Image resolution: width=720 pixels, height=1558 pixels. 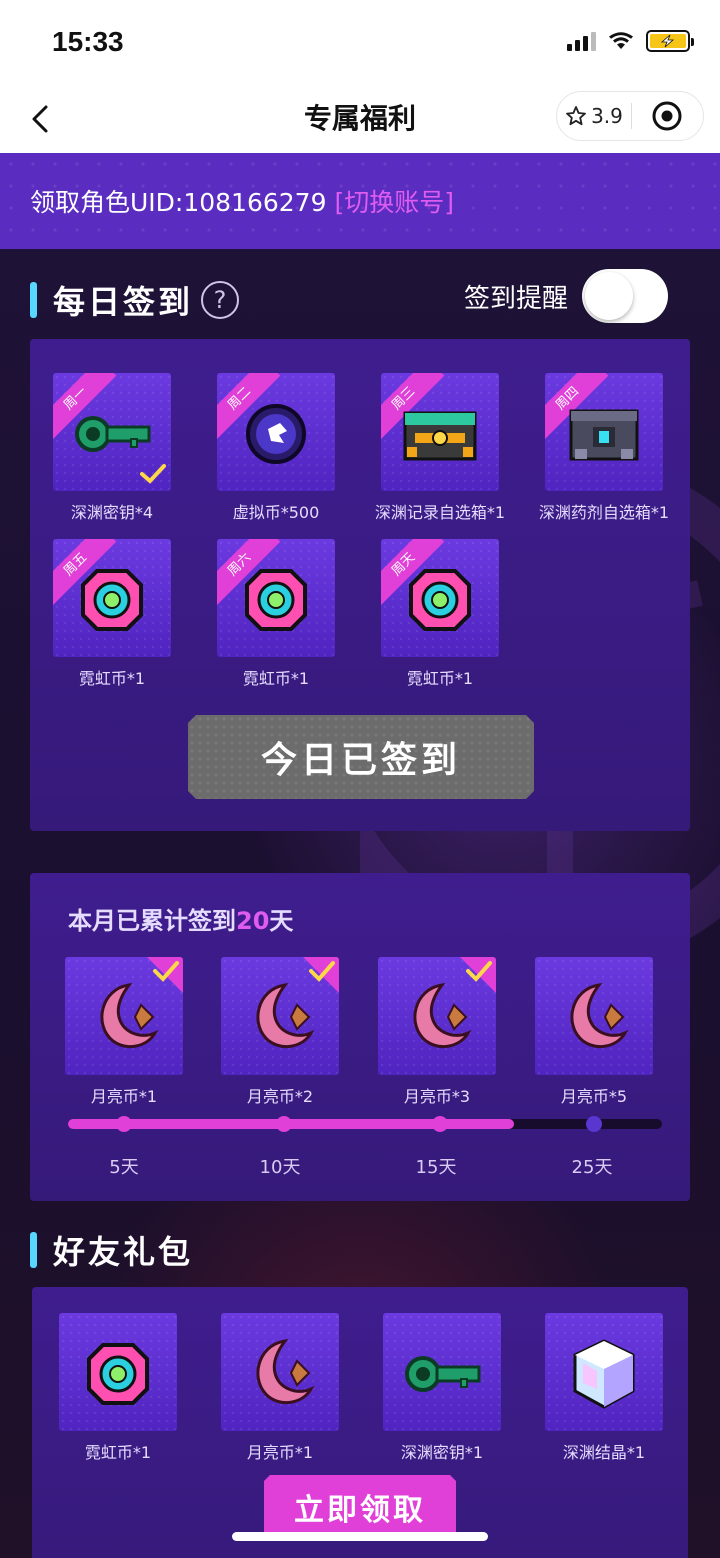 What do you see at coordinates (276, 432) in the screenshot?
I see `item-box: 周二` at bounding box center [276, 432].